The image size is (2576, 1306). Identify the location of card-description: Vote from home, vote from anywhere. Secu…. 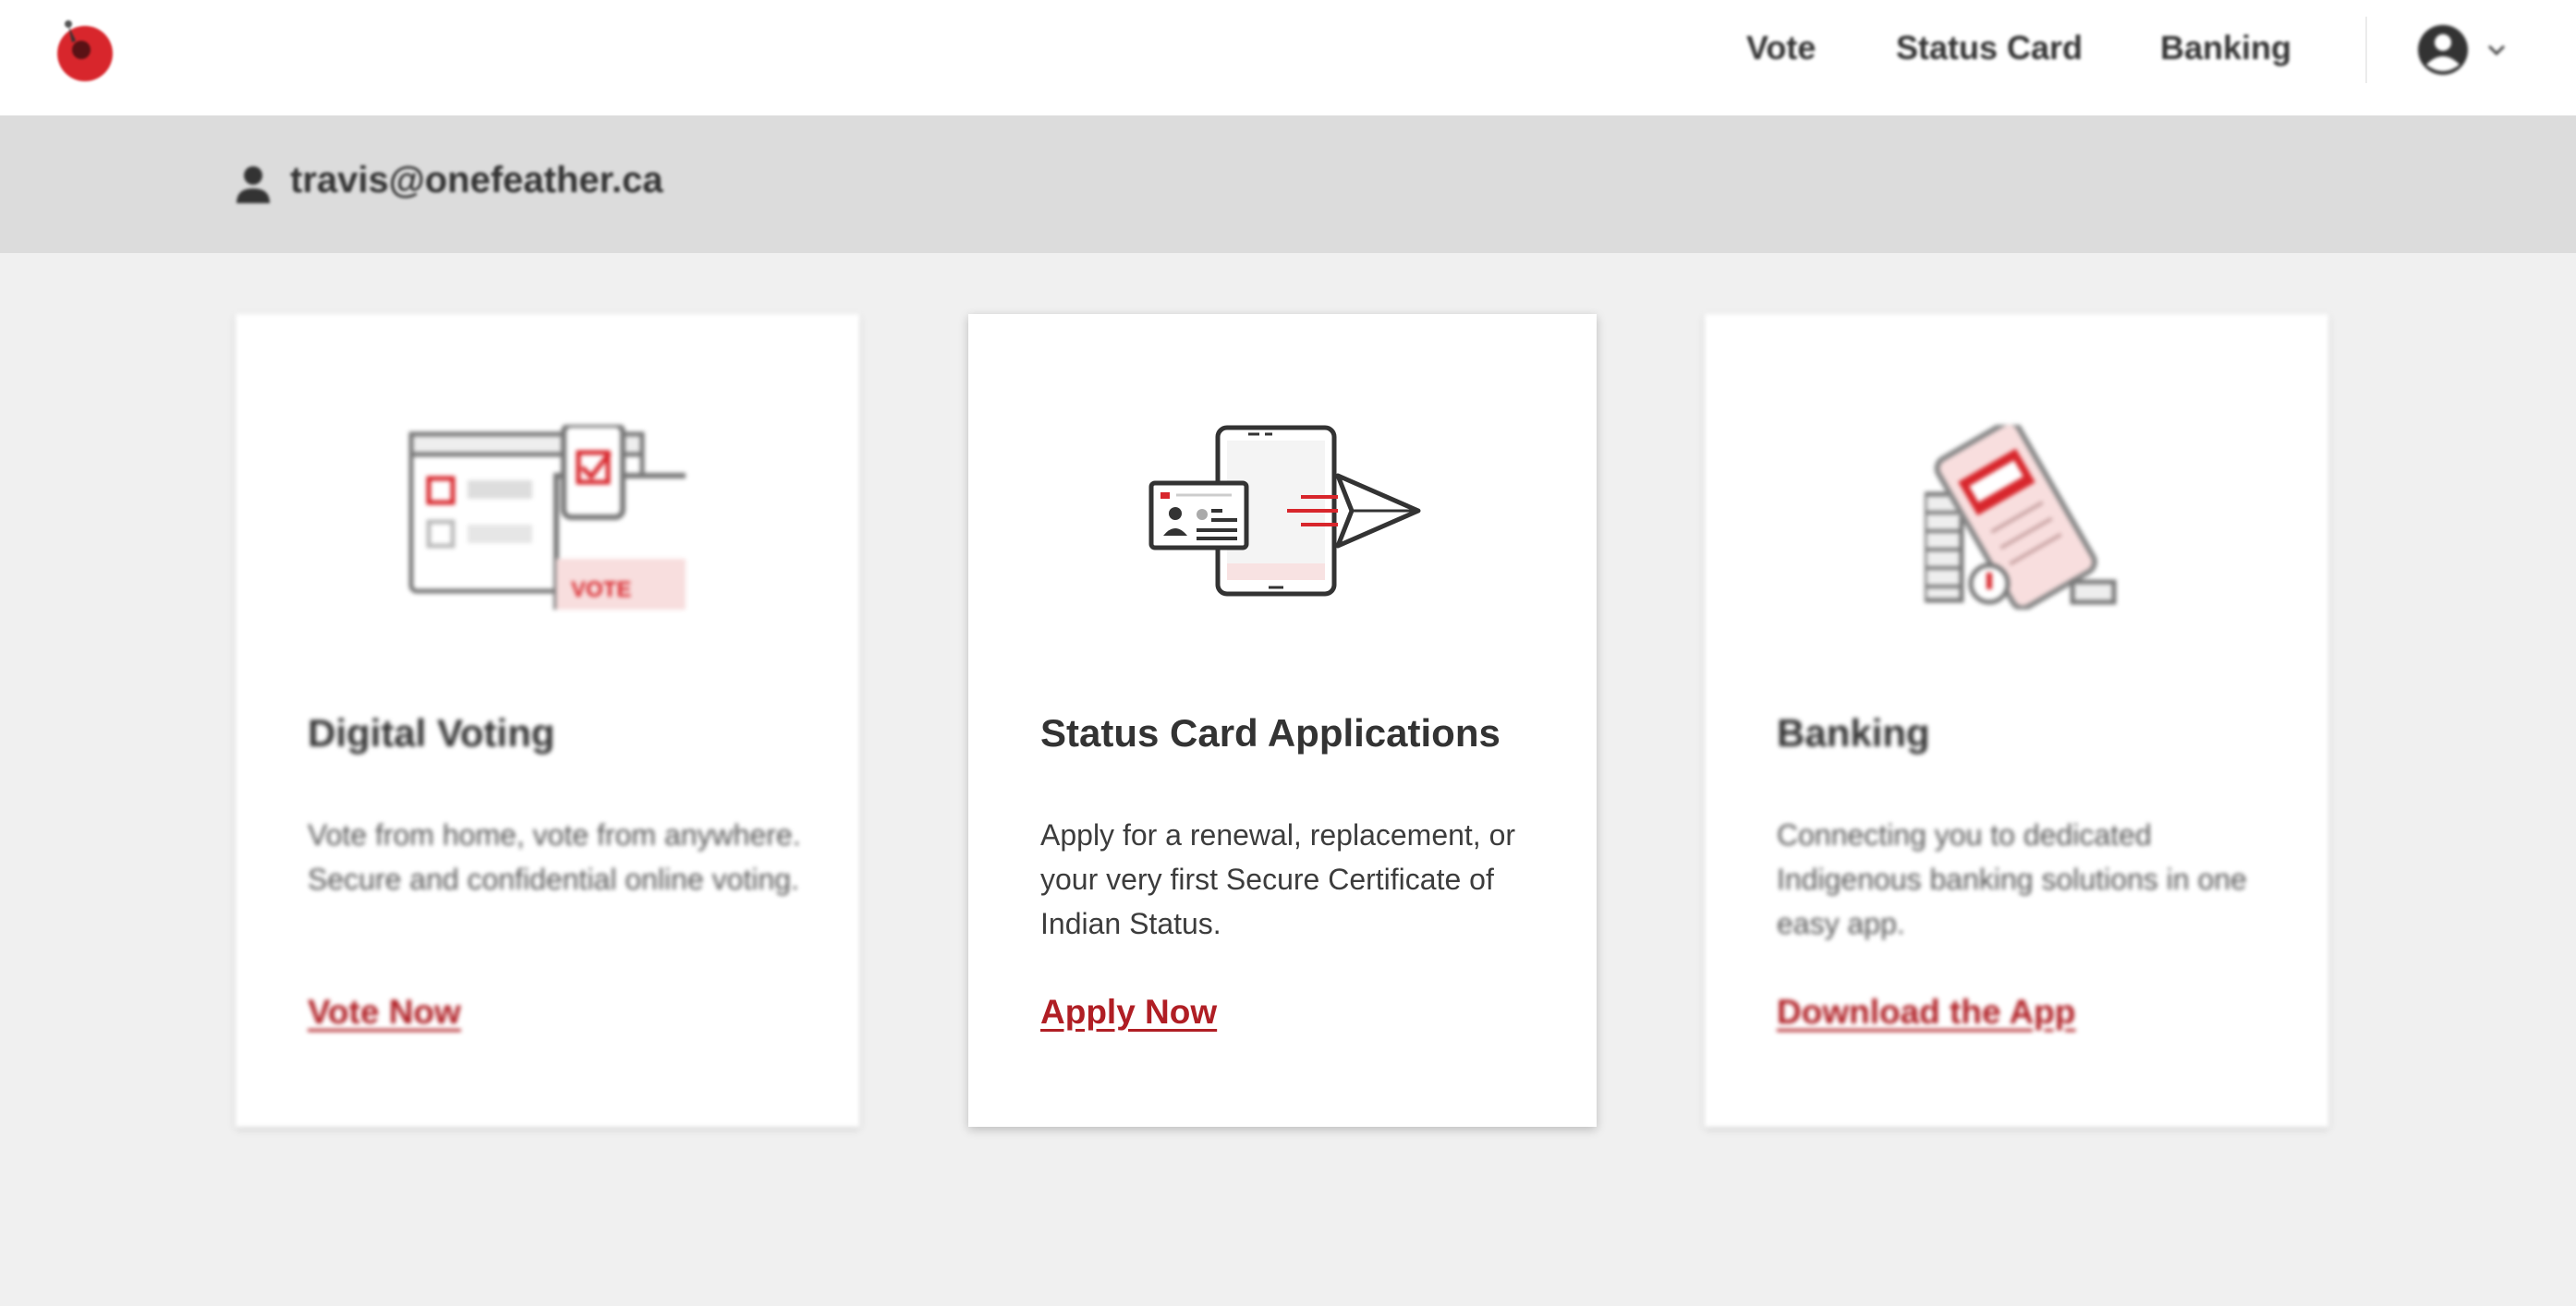
(554, 857).